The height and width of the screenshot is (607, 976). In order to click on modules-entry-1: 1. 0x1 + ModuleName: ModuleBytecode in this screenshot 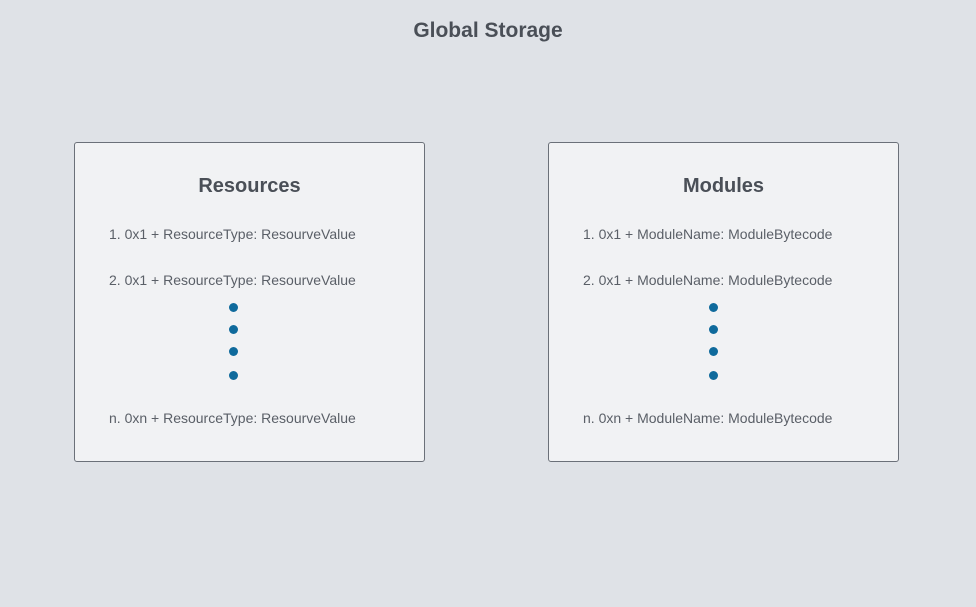, I will do `click(708, 234)`.